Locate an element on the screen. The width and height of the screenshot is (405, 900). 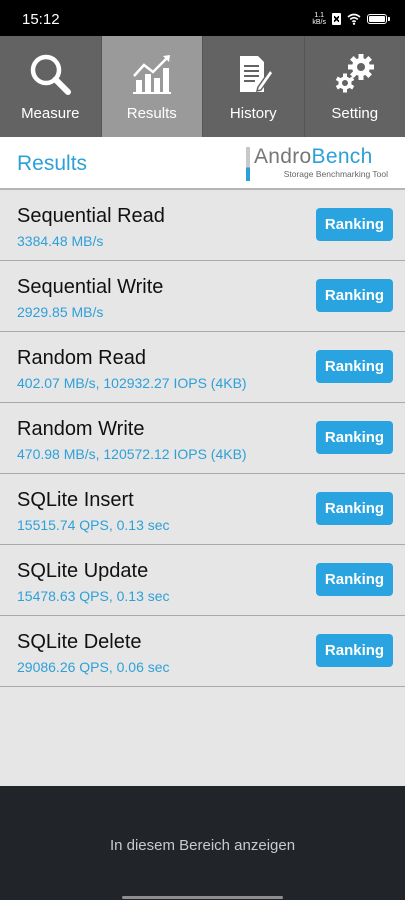
androbench-logo: AndroBench Storage Benchmarking Tool is located at coordinates (317, 163).